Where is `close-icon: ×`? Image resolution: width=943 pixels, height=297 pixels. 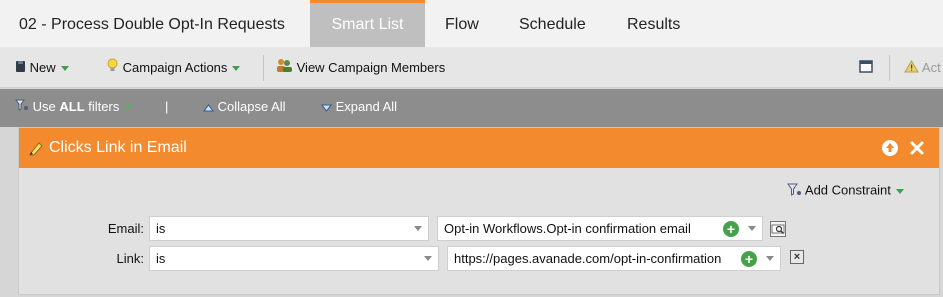 close-icon: × is located at coordinates (797, 257).